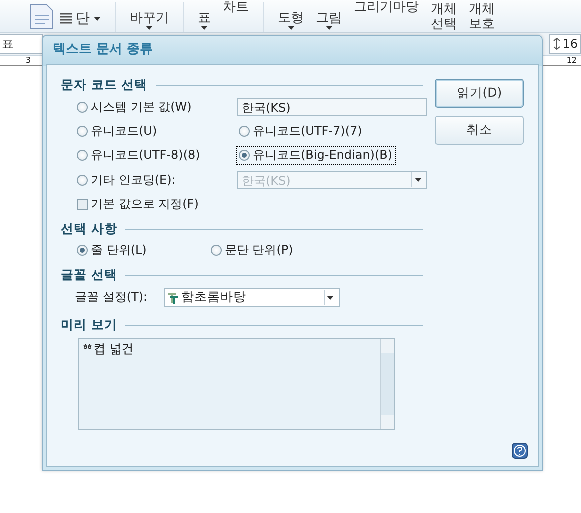 Image resolution: width=581 pixels, height=513 pixels. Describe the element at coordinates (111, 297) in the screenshot. I see `font-label: 글꼴 설정(T):` at that location.